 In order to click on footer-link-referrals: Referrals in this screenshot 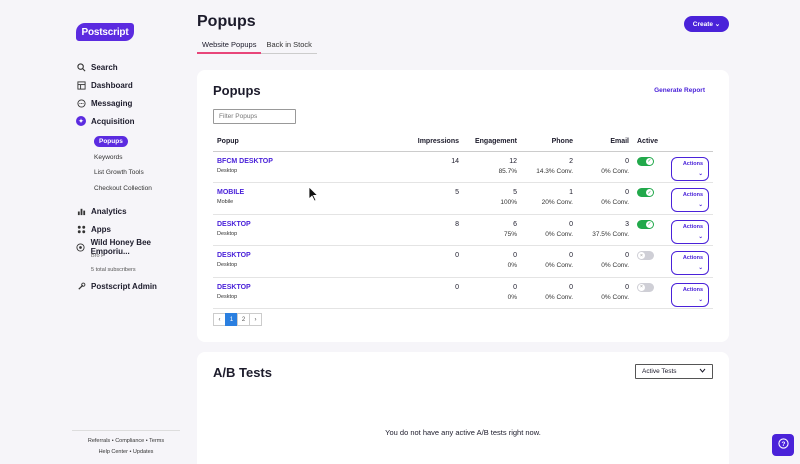, I will do `click(99, 441)`.